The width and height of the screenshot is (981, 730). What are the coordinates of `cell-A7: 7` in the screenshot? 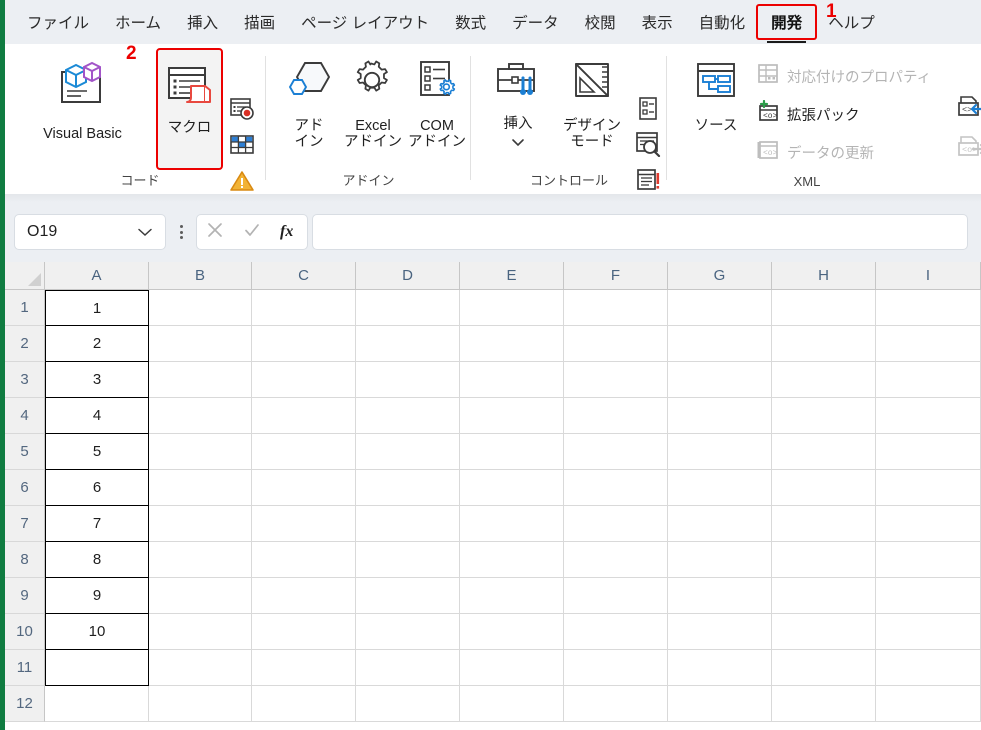 It's located at (97, 524).